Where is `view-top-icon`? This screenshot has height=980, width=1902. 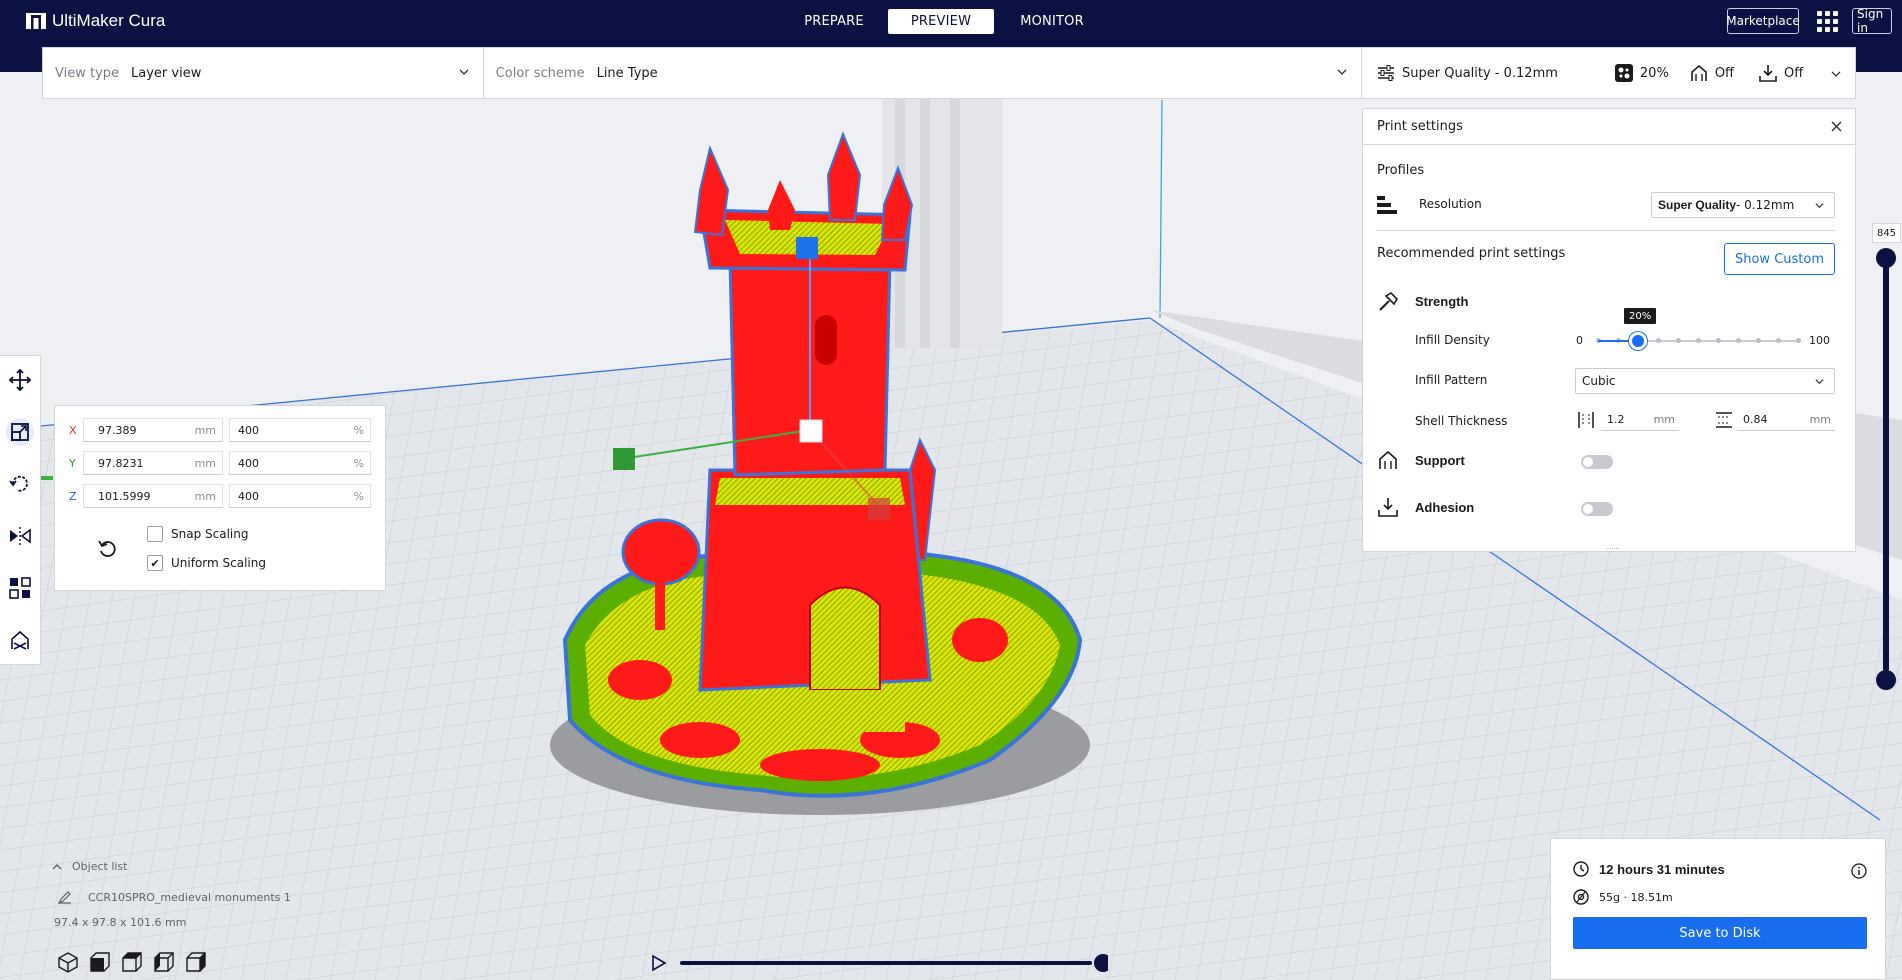 view-top-icon is located at coordinates (132, 962).